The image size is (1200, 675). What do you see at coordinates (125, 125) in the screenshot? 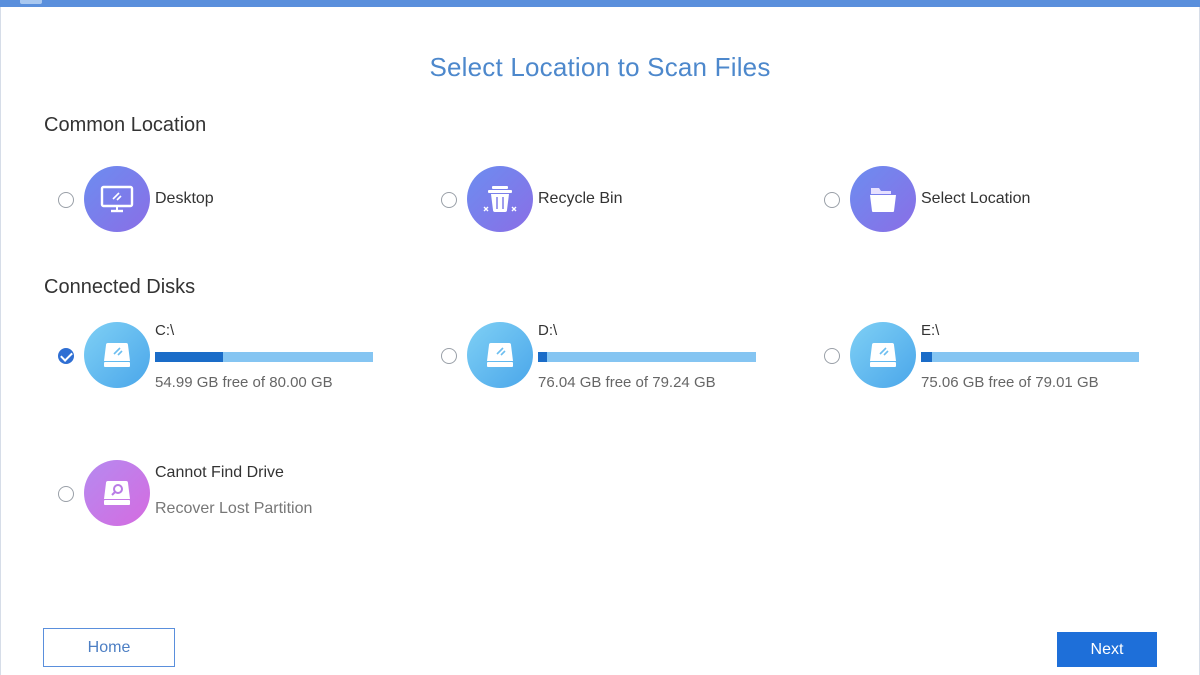
I see `common-location-heading: Common Location` at bounding box center [125, 125].